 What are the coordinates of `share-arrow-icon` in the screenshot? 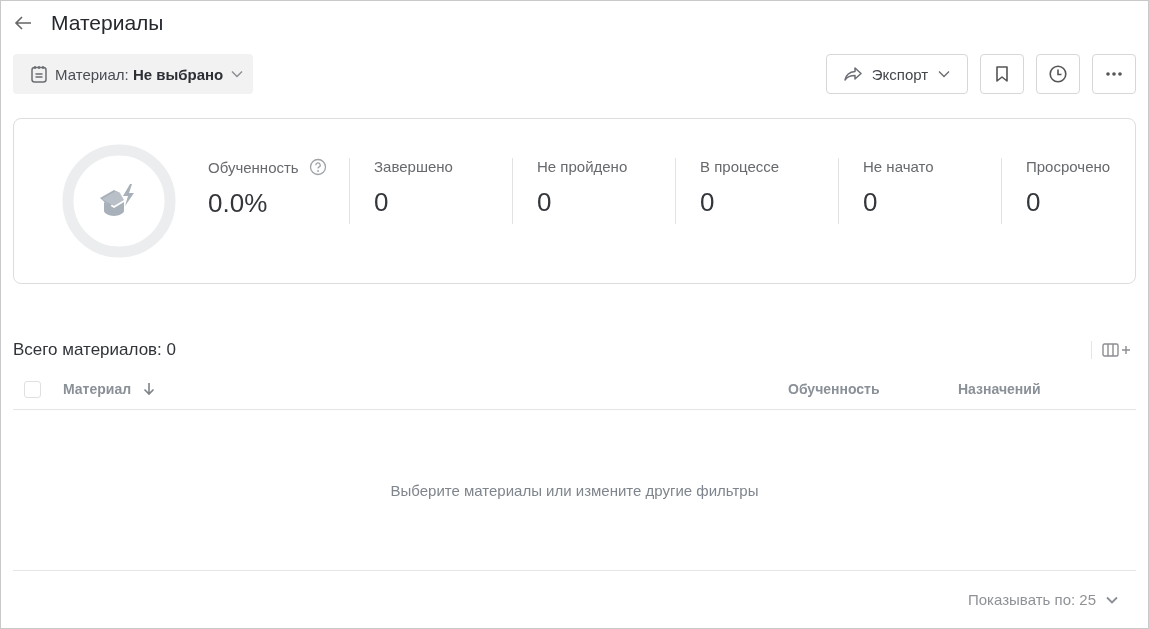 It's located at (852, 74).